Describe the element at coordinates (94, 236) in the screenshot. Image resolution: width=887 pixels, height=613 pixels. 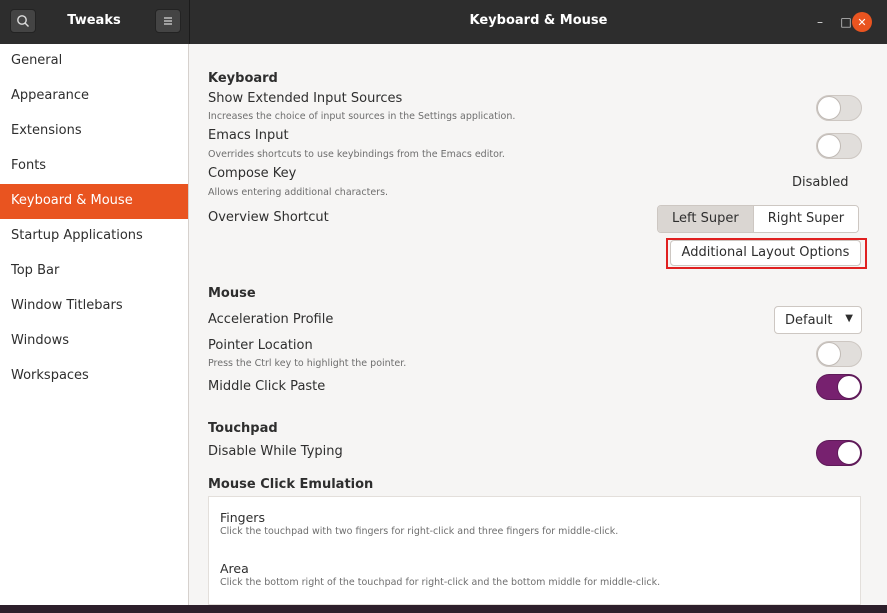
I see `sidebar-item-startup-applications: Startup Applications` at that location.